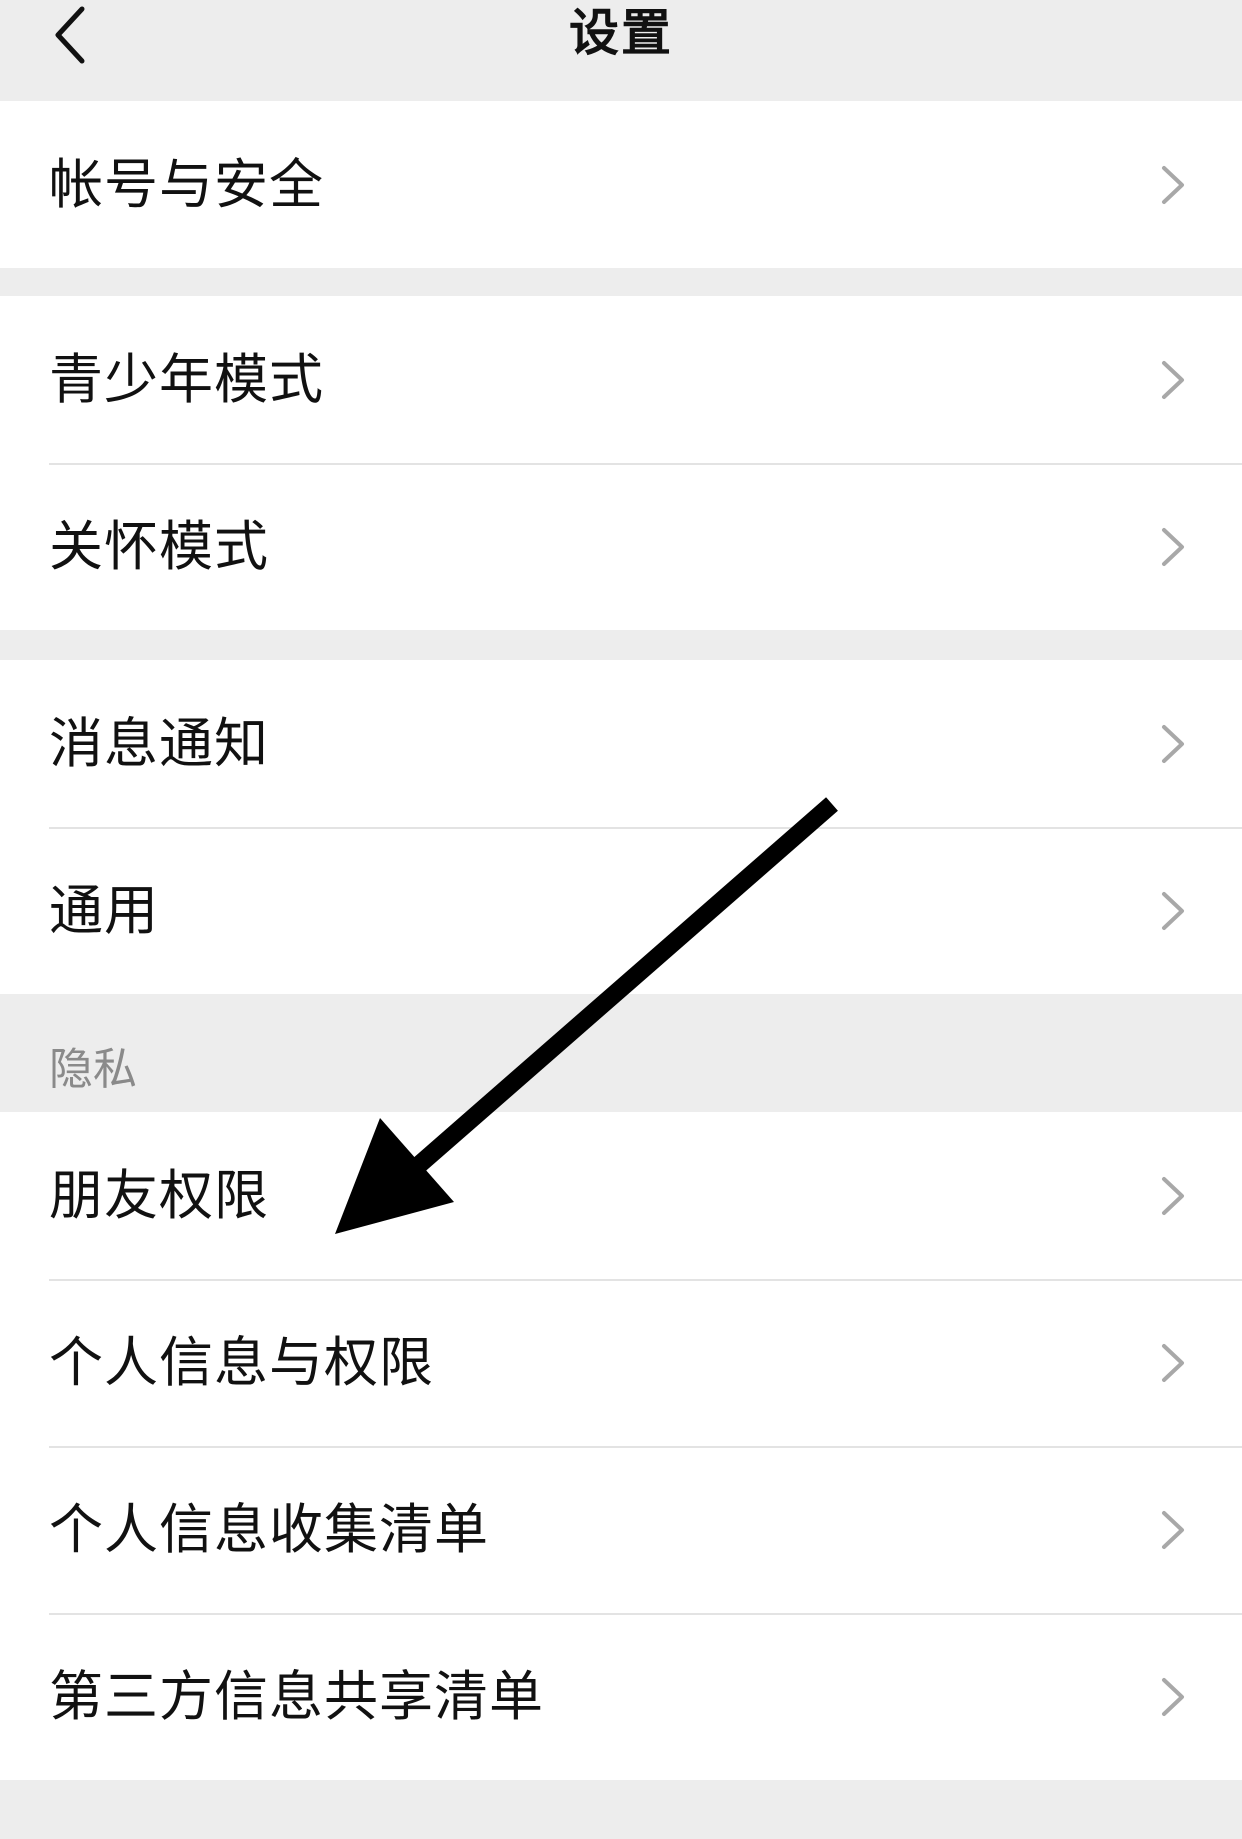 This screenshot has width=1242, height=1839. Describe the element at coordinates (159, 1195) in the screenshot. I see `list-item-label: 朋友权限` at that location.